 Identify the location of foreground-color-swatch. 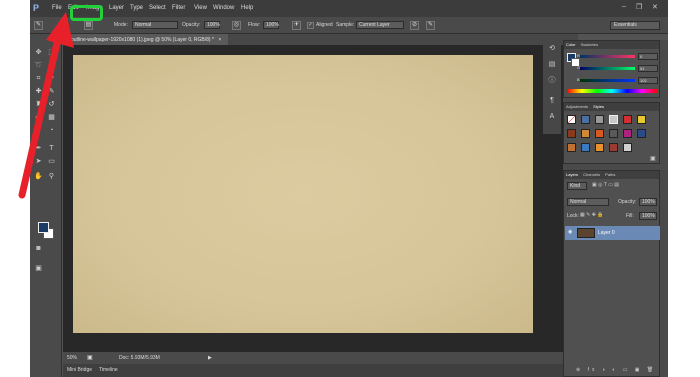
(43, 227).